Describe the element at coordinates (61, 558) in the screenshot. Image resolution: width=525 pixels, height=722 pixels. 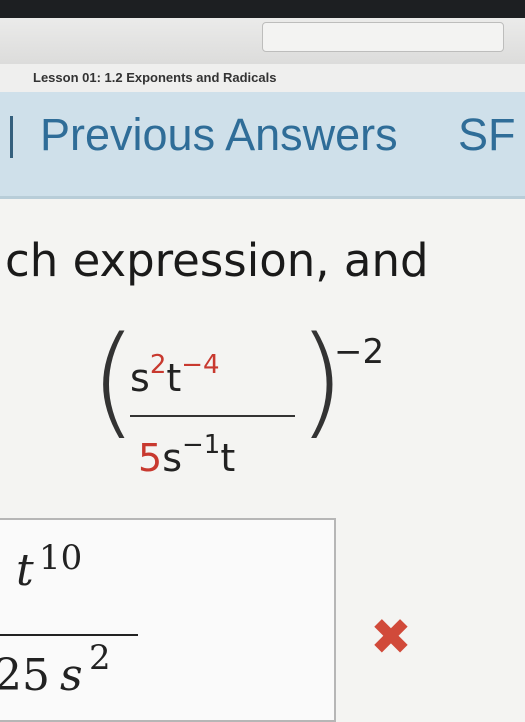
I see `answer-numerator-exp: 10` at that location.